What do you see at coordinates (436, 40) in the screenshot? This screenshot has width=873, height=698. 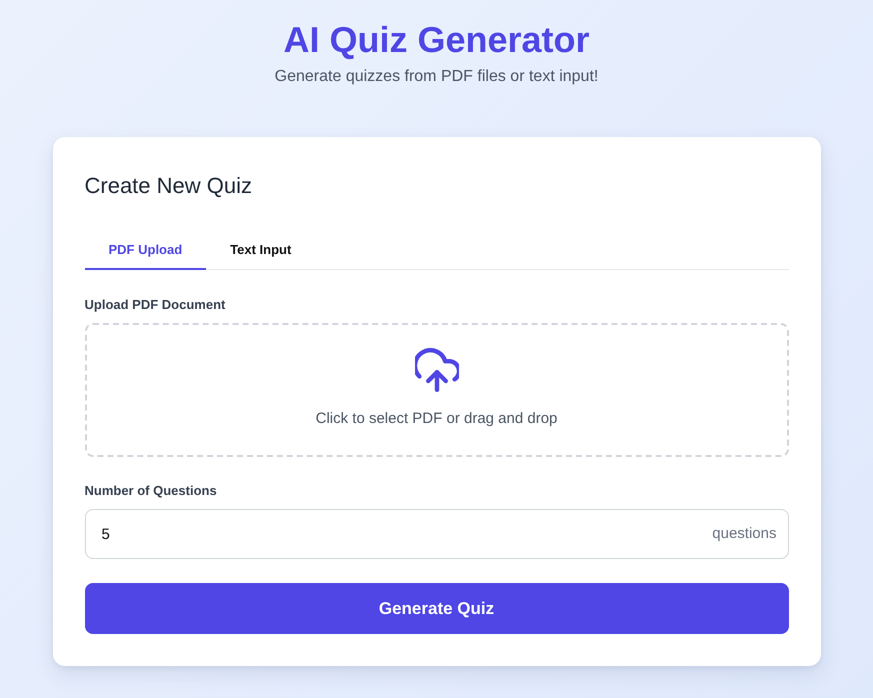 I see `app-title: AI Quiz Generator` at bounding box center [436, 40].